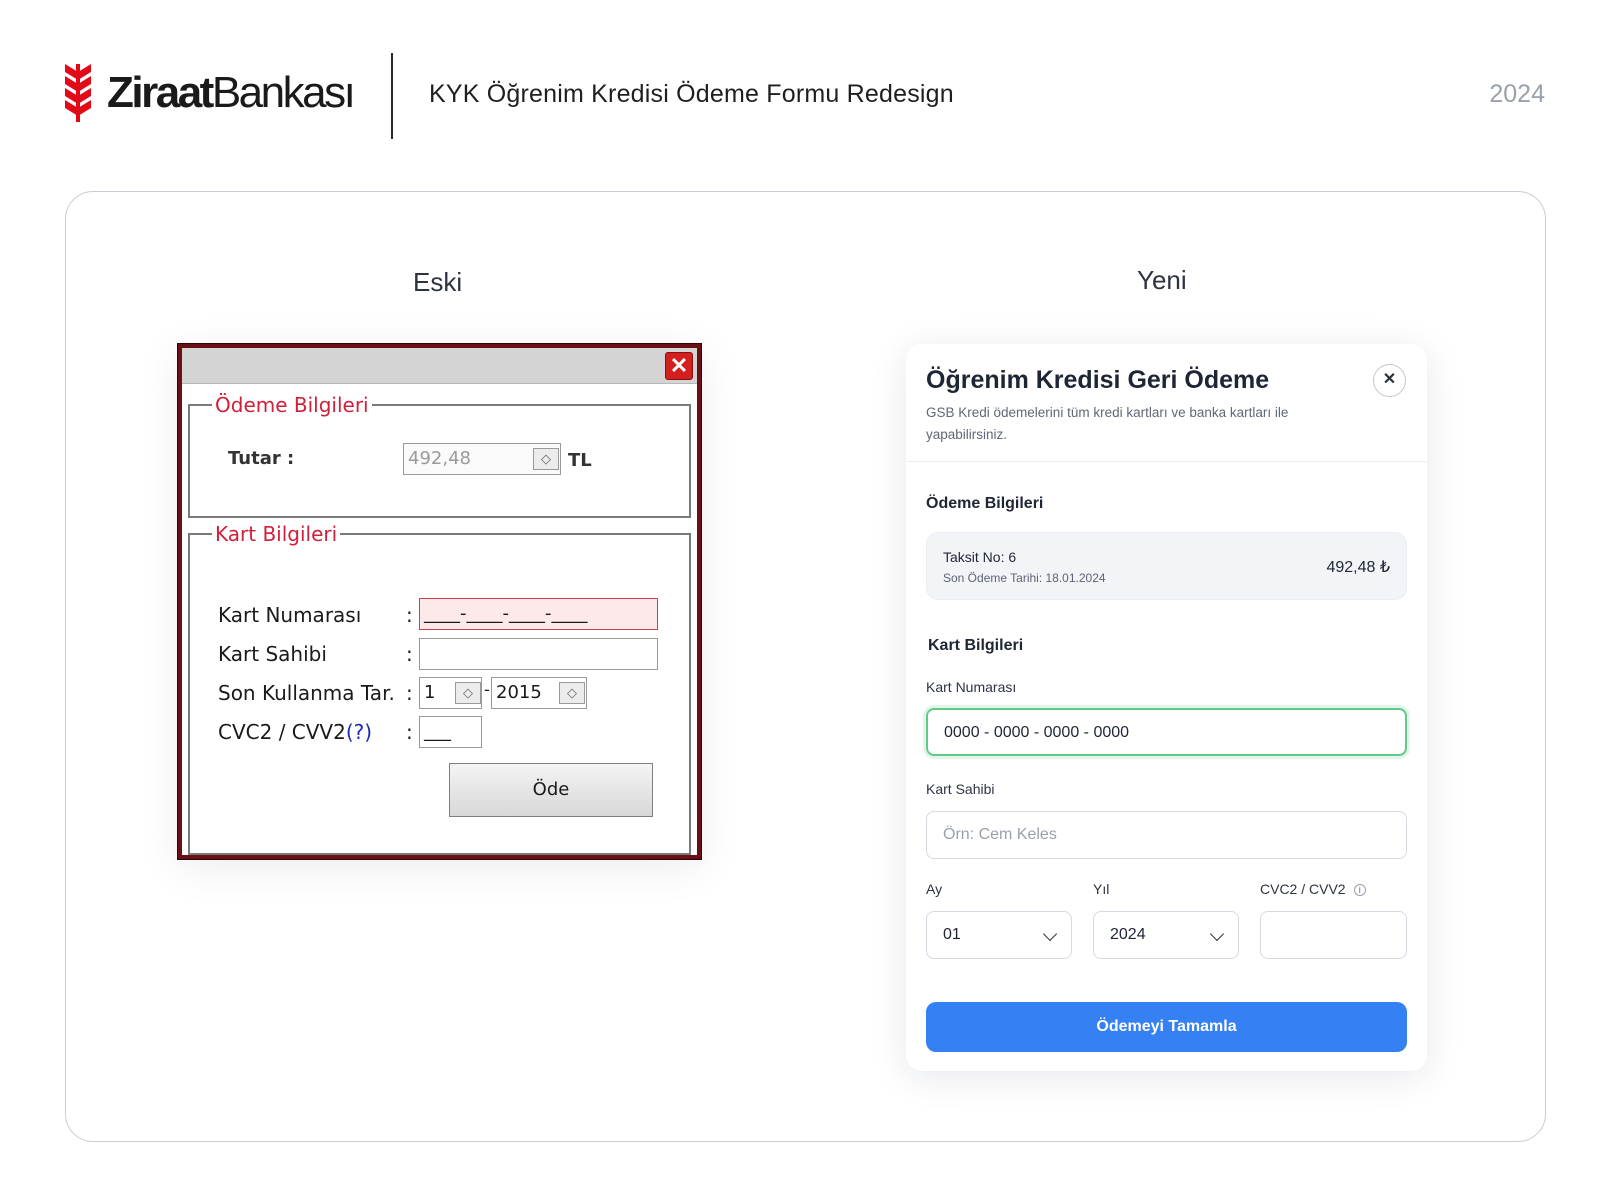 Image resolution: width=1600 pixels, height=1200 pixels. I want to click on old-currency-label: TL, so click(580, 460).